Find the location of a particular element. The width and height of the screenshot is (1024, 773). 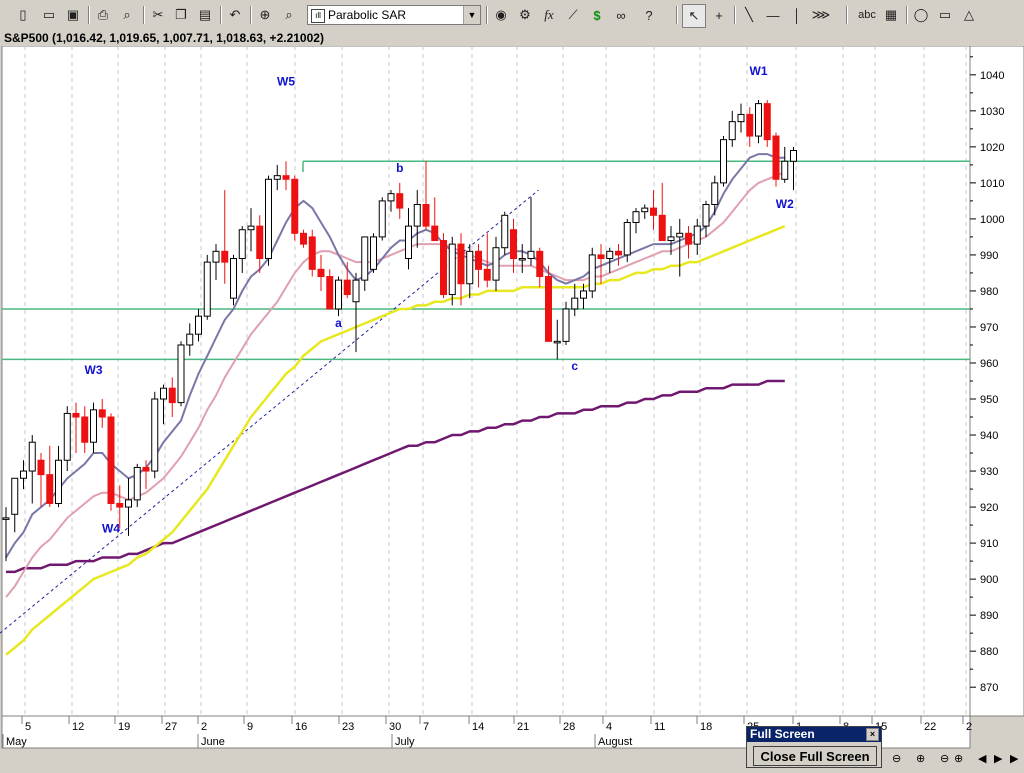

trendline-icon: ⟋ is located at coordinates (573, 15).